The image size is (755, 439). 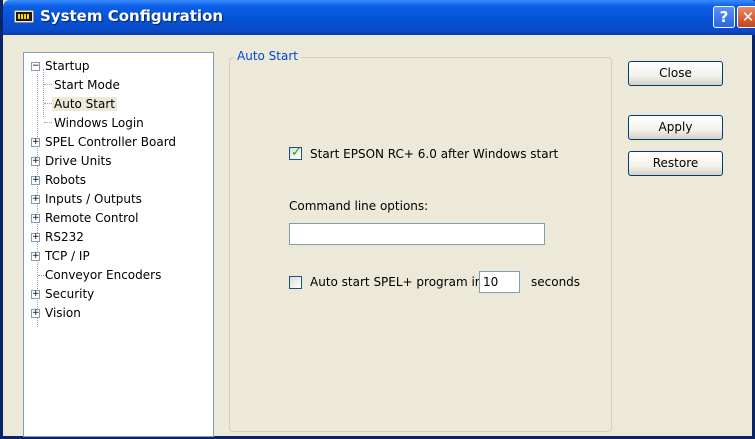 I want to click on tree-item-drive-units: + Drive Units, so click(x=71, y=161).